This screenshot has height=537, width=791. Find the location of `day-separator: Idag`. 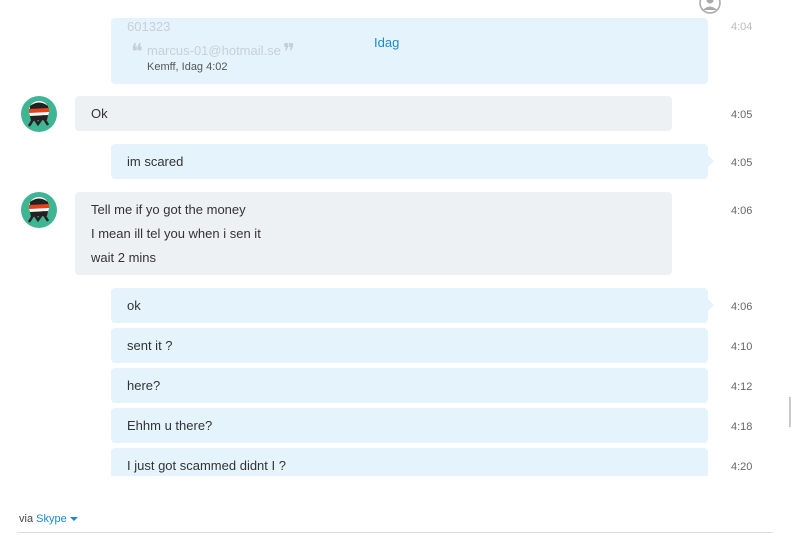

day-separator: Idag is located at coordinates (387, 42).